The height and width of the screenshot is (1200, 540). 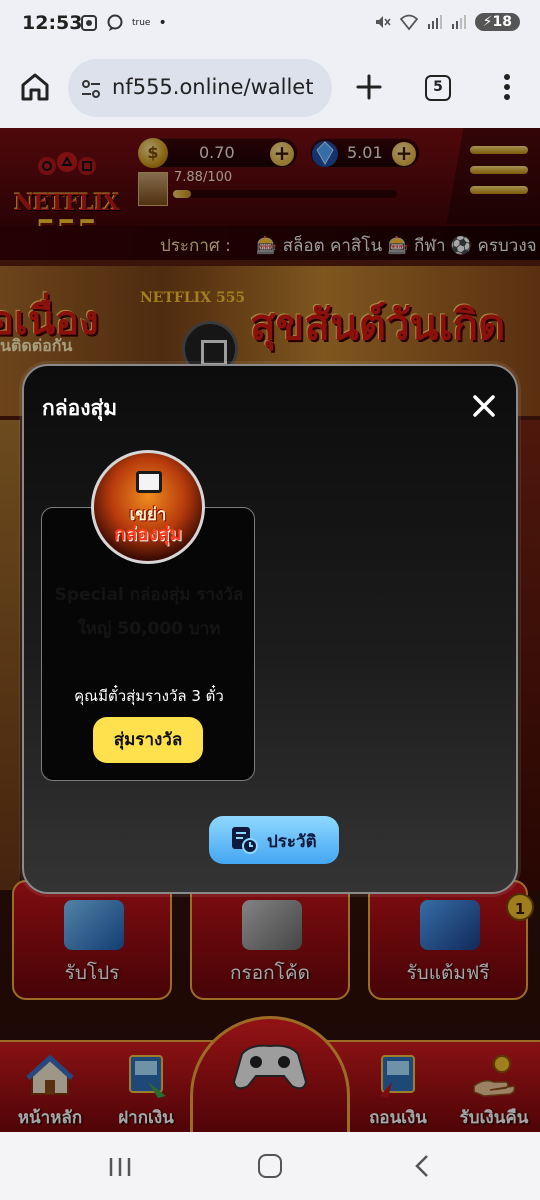 What do you see at coordinates (80, 408) in the screenshot?
I see `dialog-title: กล่องสุ่ม` at bounding box center [80, 408].